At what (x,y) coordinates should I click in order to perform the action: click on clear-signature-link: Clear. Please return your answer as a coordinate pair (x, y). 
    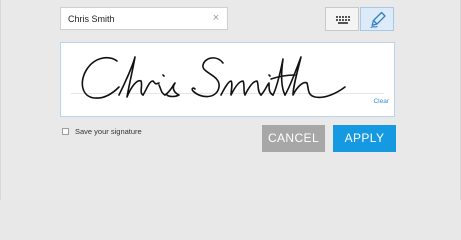
    Looking at the image, I should click on (381, 101).